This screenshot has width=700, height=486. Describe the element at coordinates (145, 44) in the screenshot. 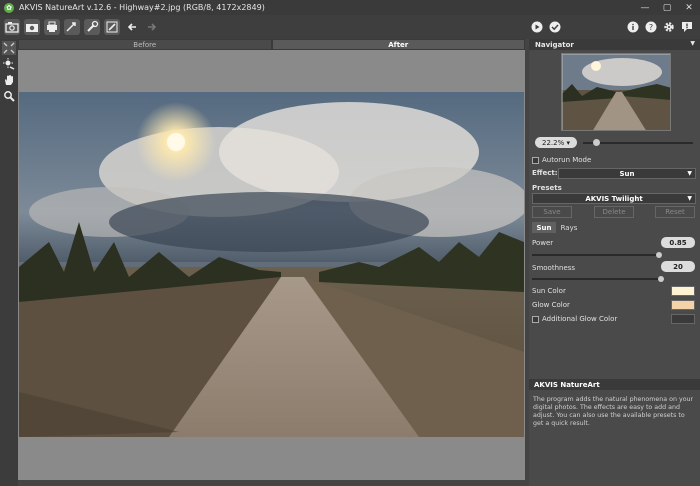

I see `tab-before: Before` at that location.